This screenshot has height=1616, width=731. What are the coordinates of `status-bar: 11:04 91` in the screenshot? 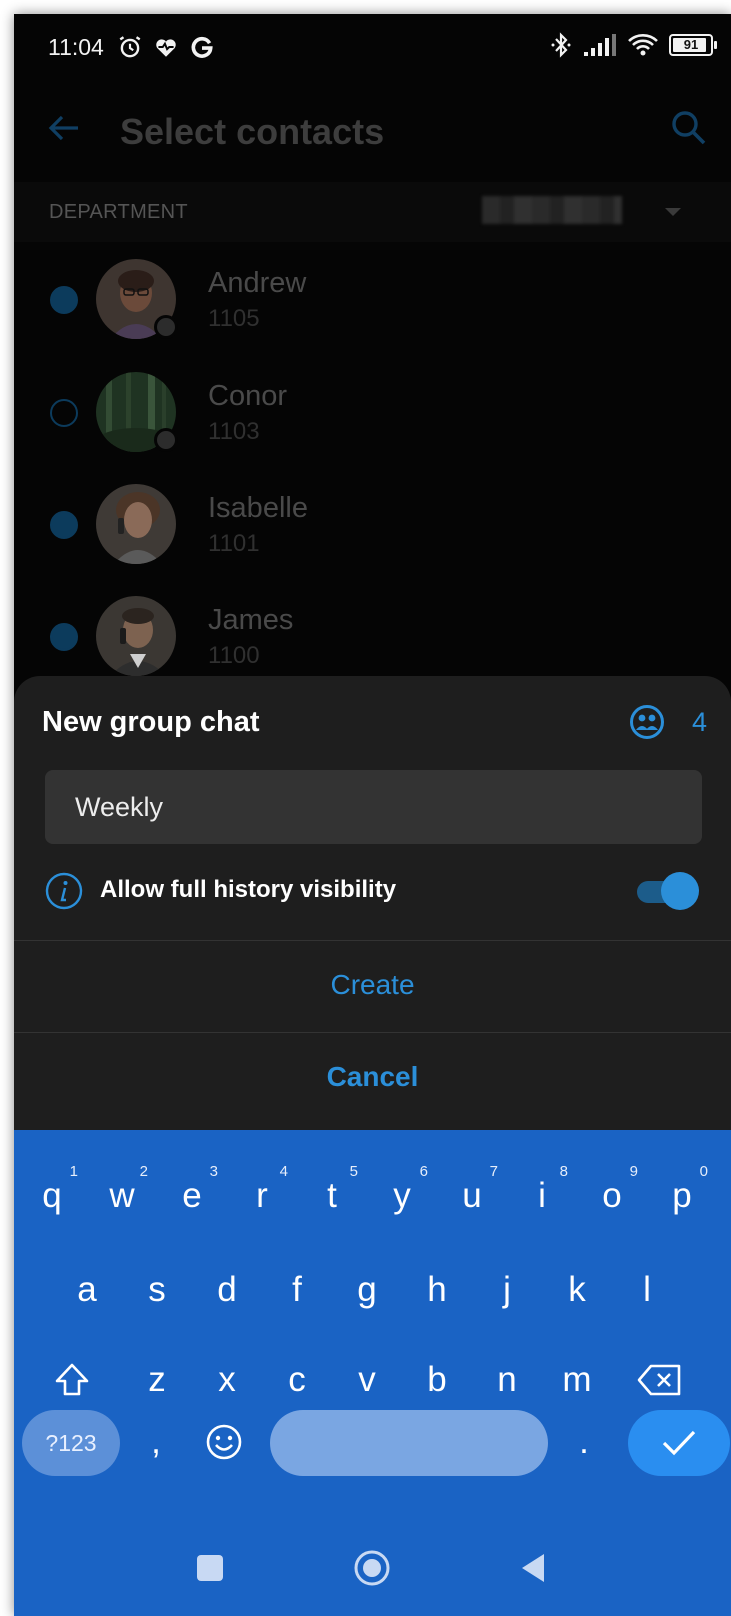 It's located at (372, 49).